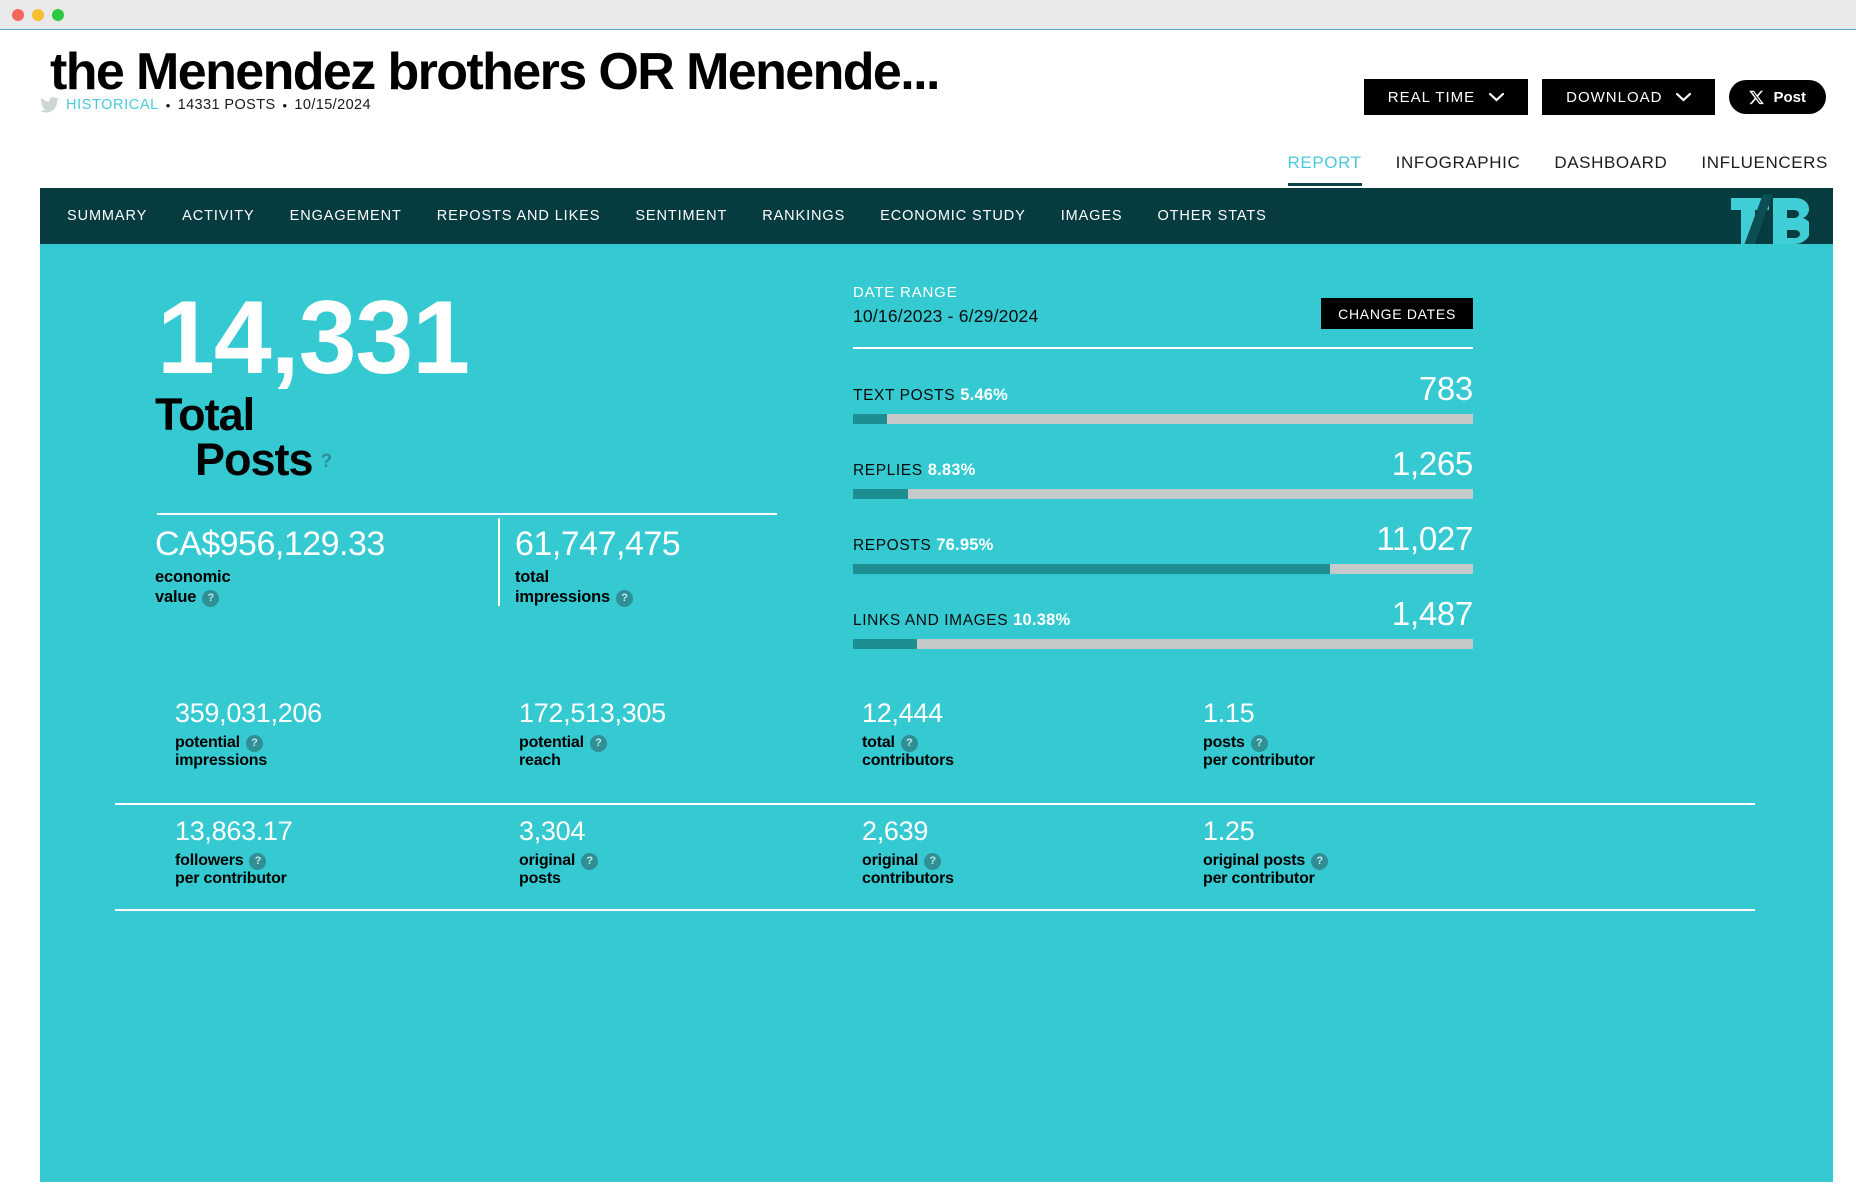 The width and height of the screenshot is (1856, 1202). Describe the element at coordinates (1259, 743) in the screenshot. I see `posts-per-contributor-help-icon: ?` at that location.